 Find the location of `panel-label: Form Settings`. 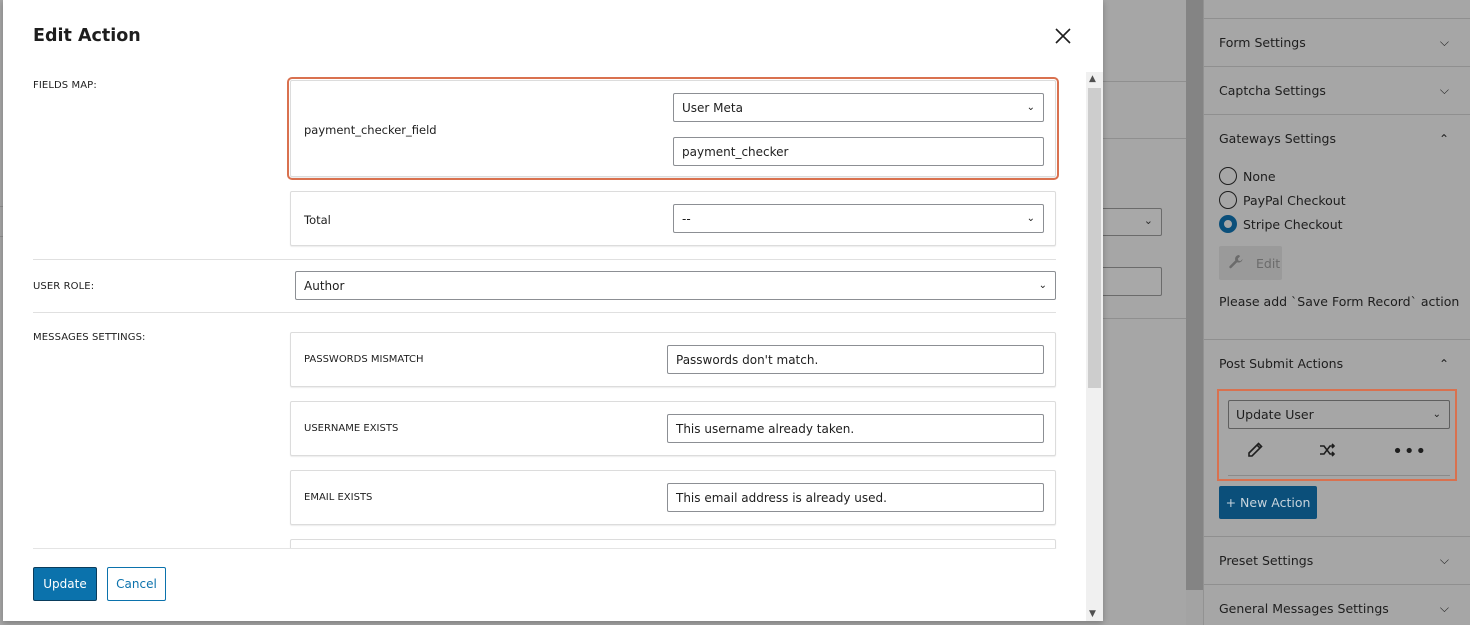

panel-label: Form Settings is located at coordinates (1262, 42).